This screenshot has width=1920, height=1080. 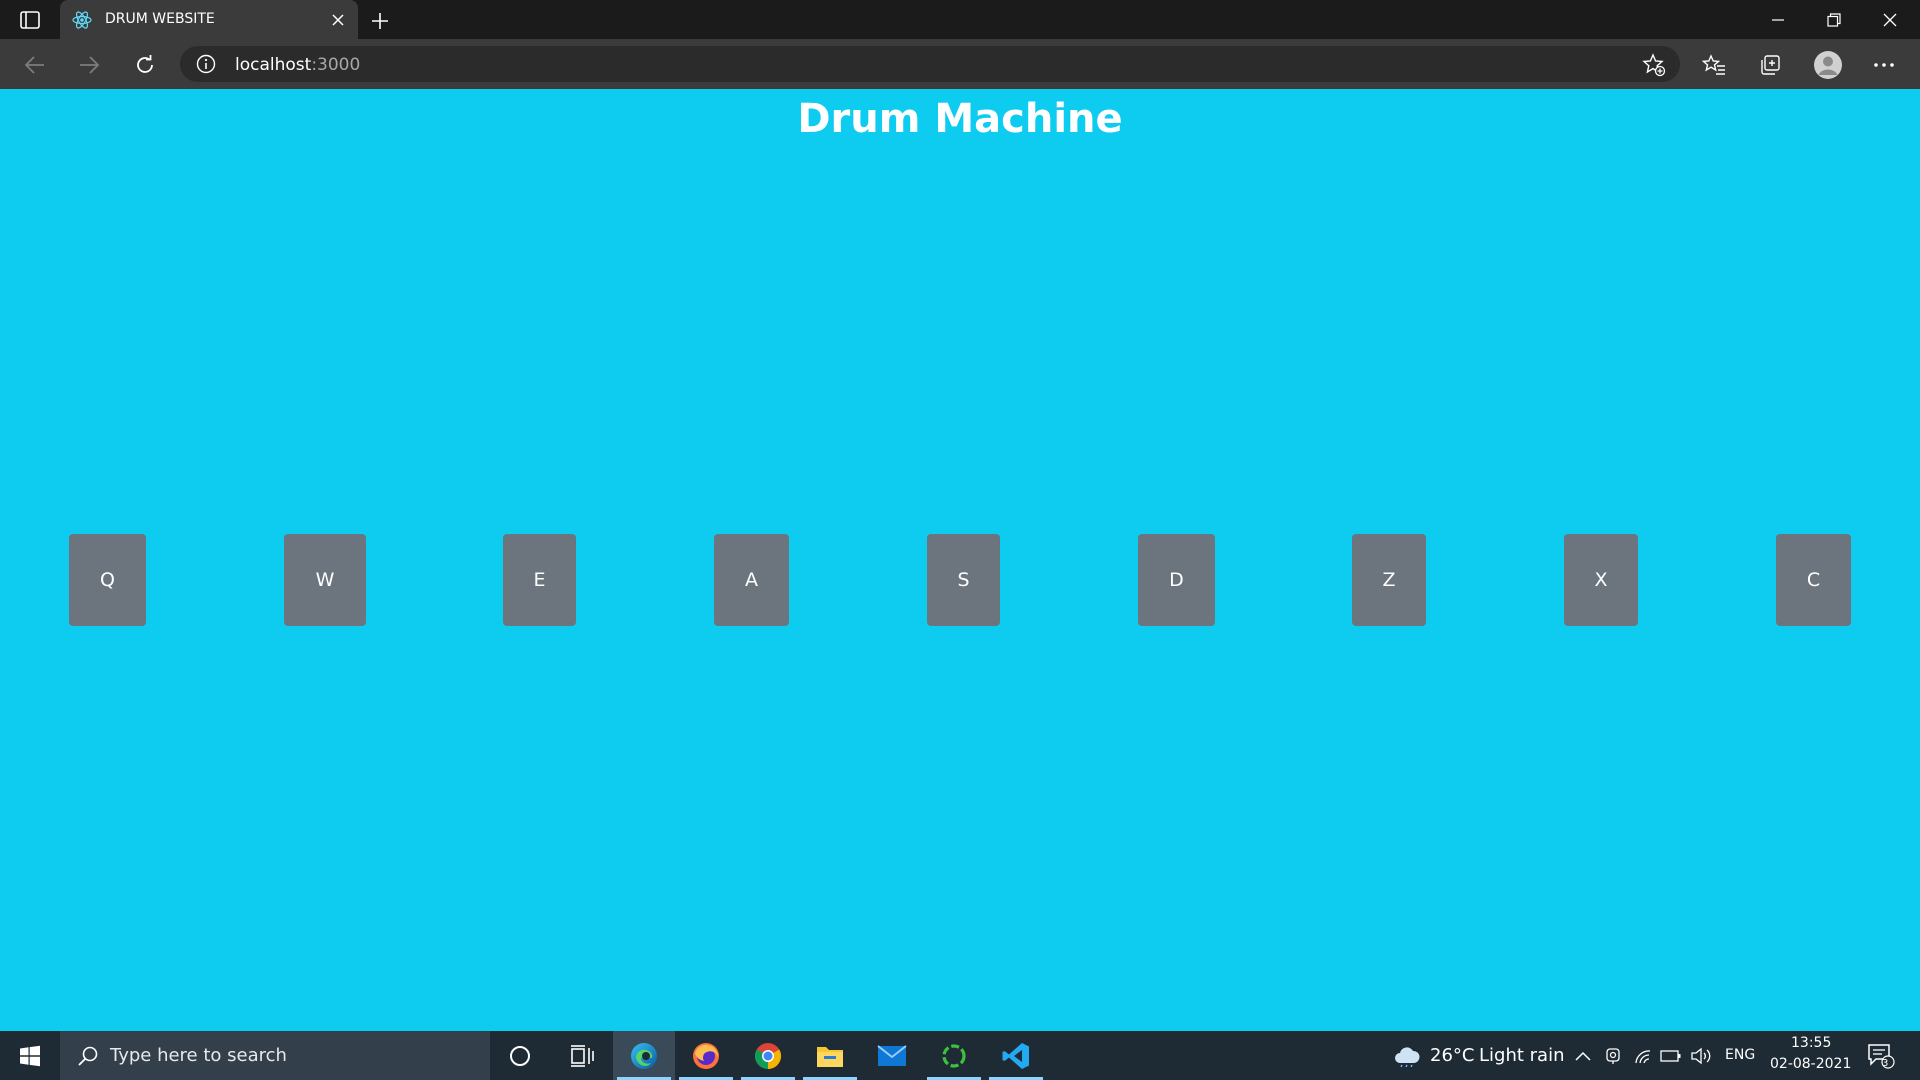 I want to click on weather-cloud-icon, so click(x=1407, y=1056).